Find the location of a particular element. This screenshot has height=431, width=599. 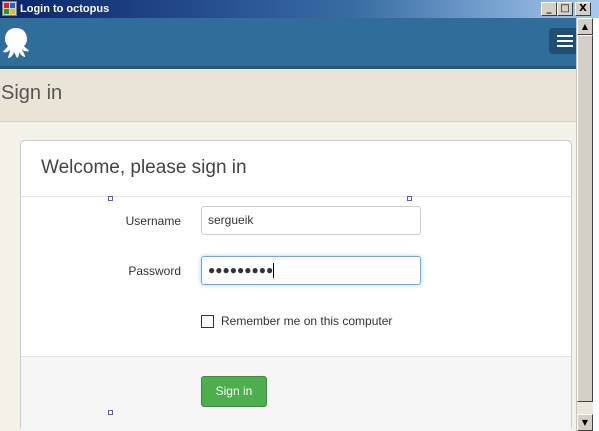

window-edge is located at coordinates (596, 224).